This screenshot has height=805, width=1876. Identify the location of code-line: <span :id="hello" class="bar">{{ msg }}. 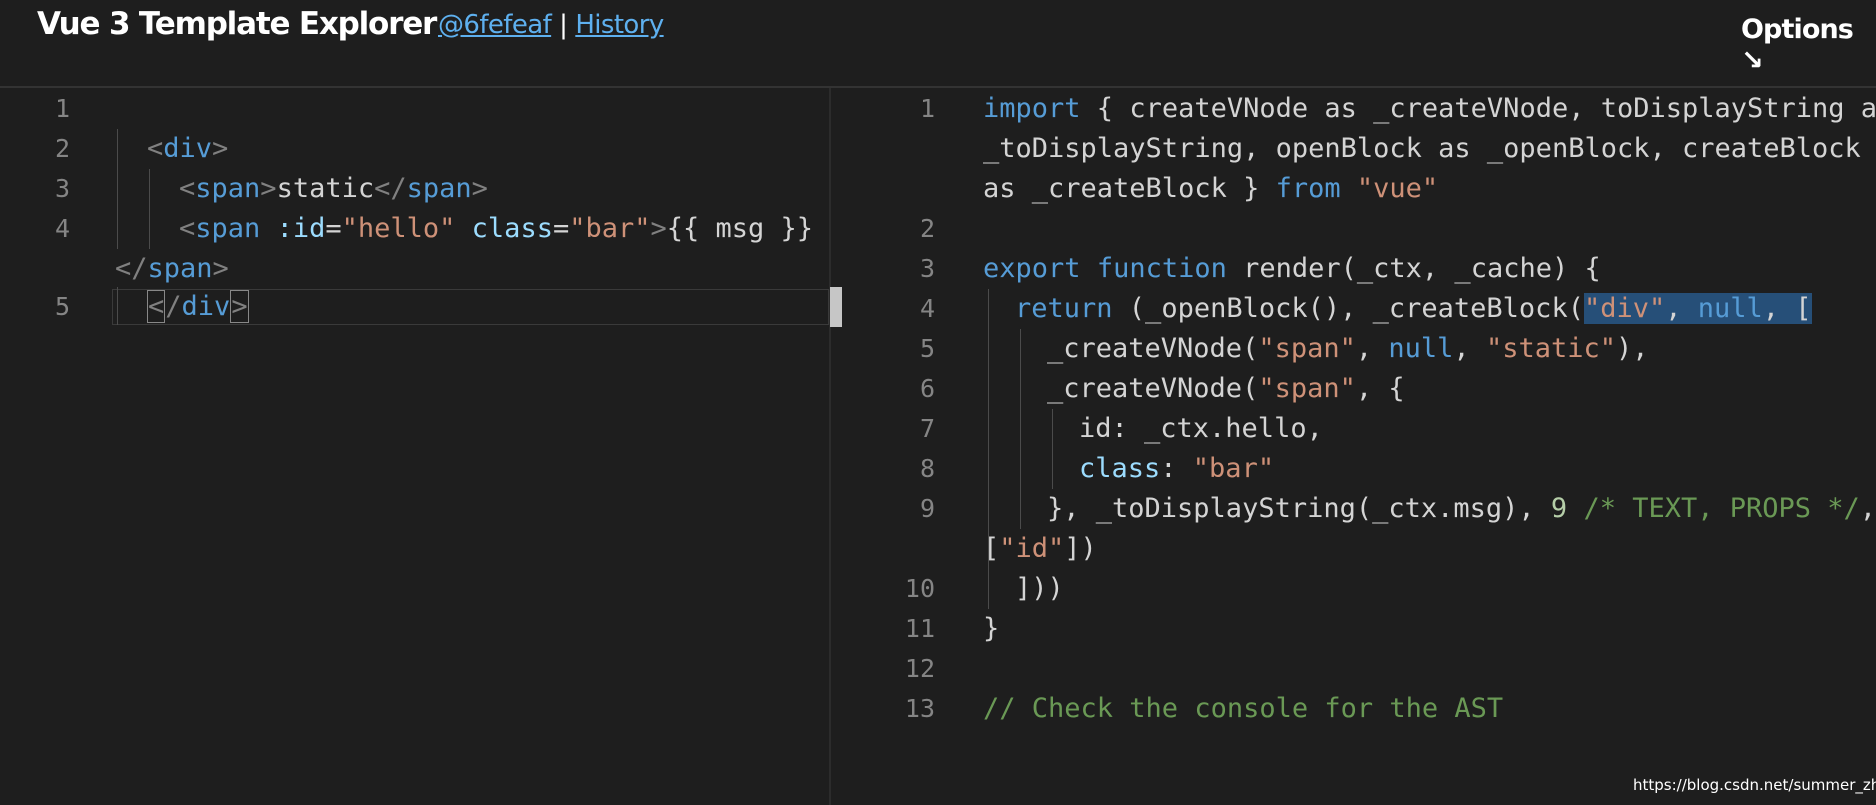
(496, 228).